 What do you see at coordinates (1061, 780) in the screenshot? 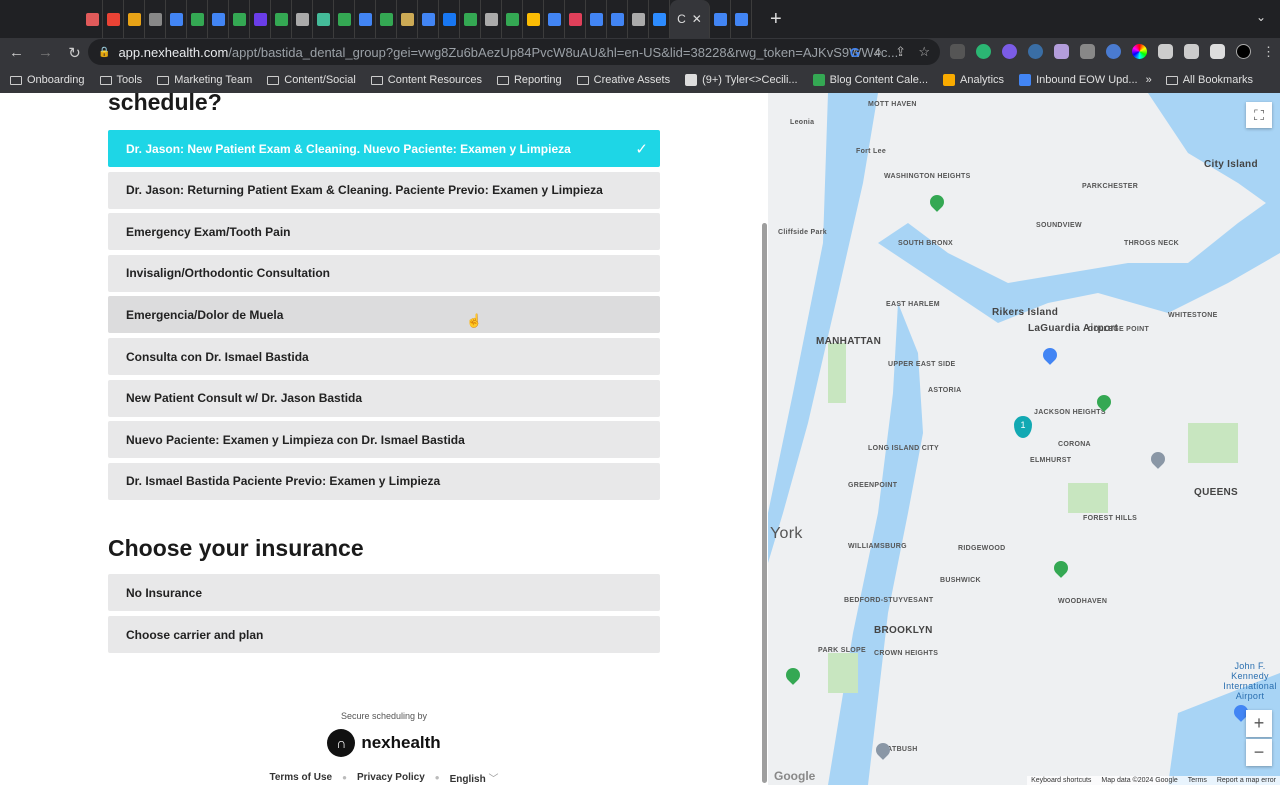
I see `keyboard-shortcuts-link: Keyboard shortcuts` at bounding box center [1061, 780].